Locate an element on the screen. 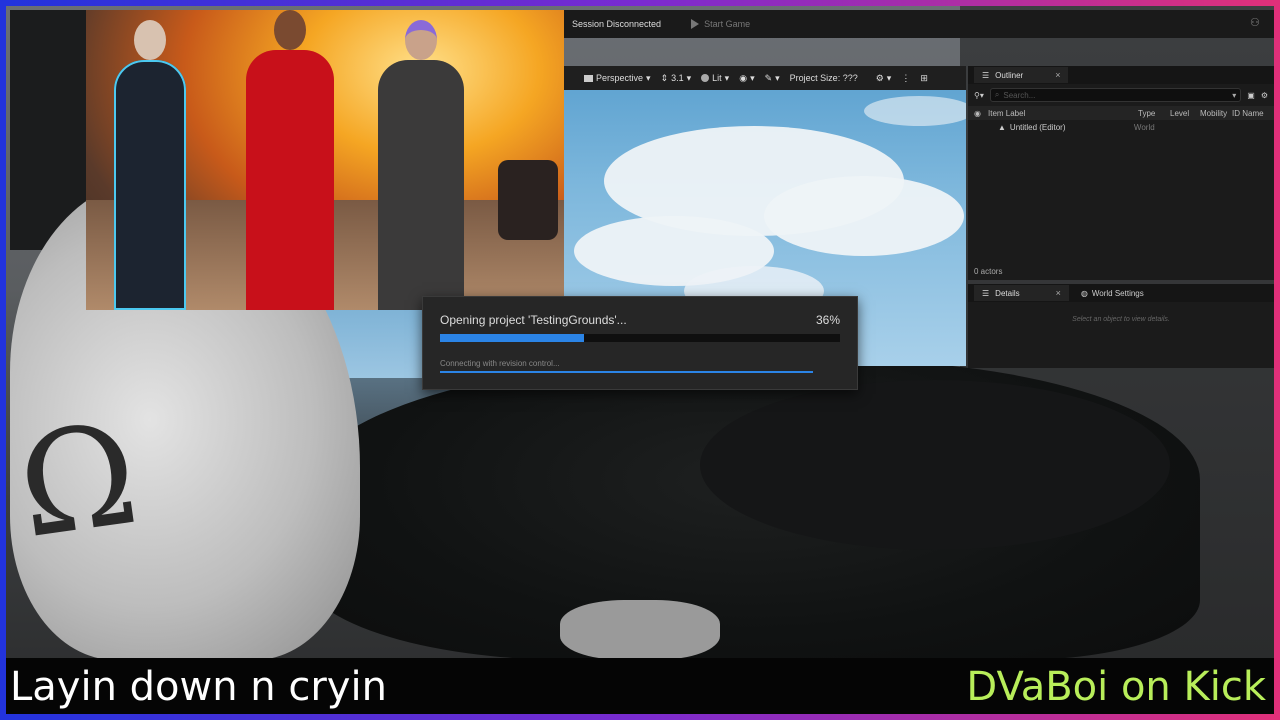 The width and height of the screenshot is (1280, 720). progress-bar-fill is located at coordinates (512, 338).